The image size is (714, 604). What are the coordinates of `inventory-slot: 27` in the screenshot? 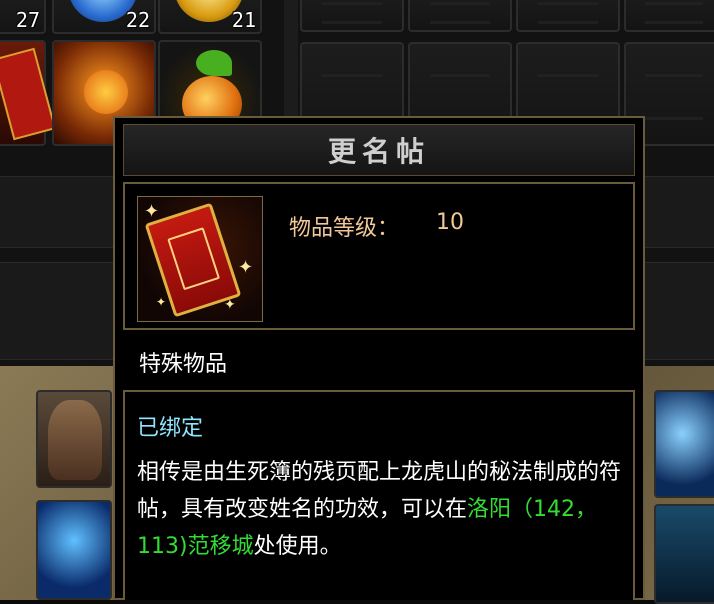 It's located at (23, 17).